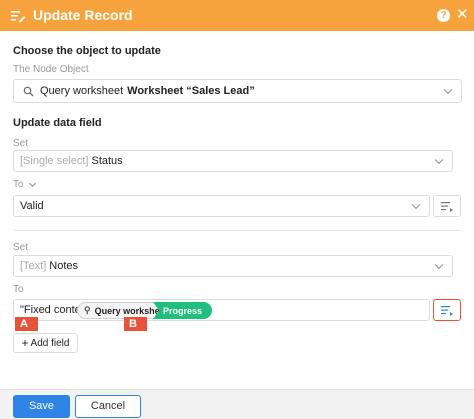 This screenshot has height=419, width=474. Describe the element at coordinates (25, 343) in the screenshot. I see `plus-icon: +` at that location.